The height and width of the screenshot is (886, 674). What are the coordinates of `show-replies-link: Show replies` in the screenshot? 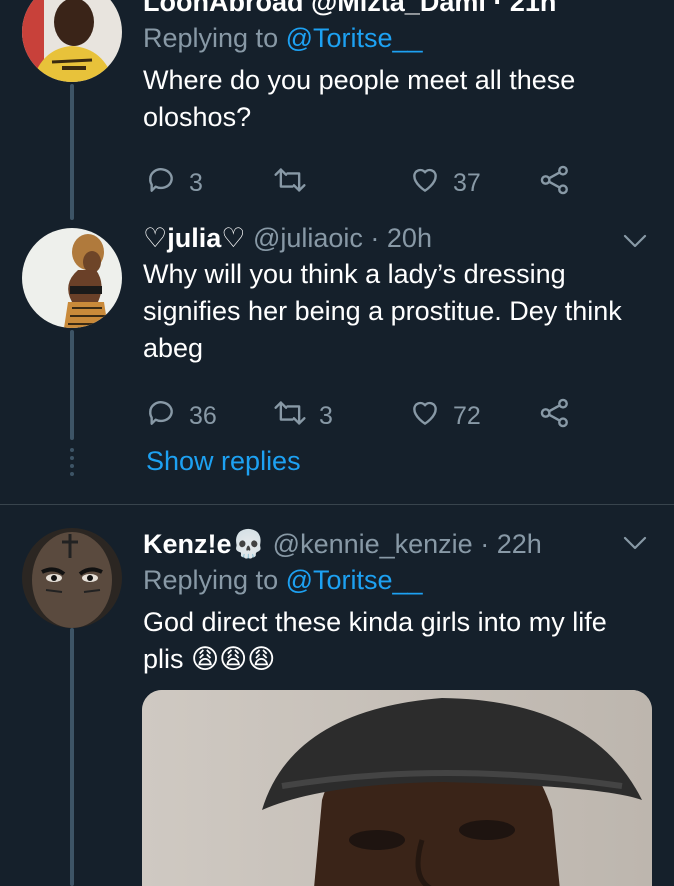 It's located at (223, 461).